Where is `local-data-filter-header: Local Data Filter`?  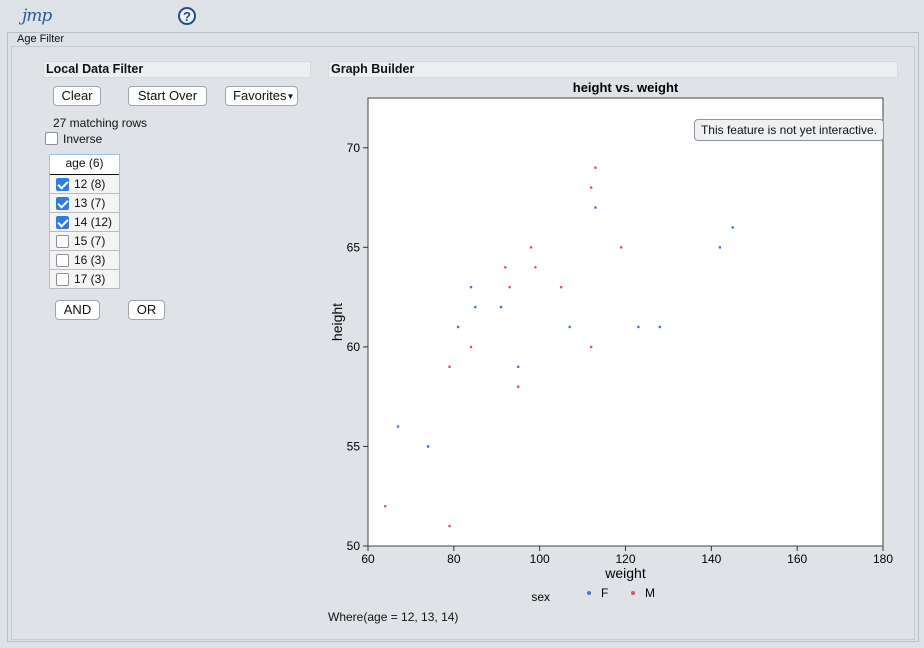
local-data-filter-header: Local Data Filter is located at coordinates (177, 69).